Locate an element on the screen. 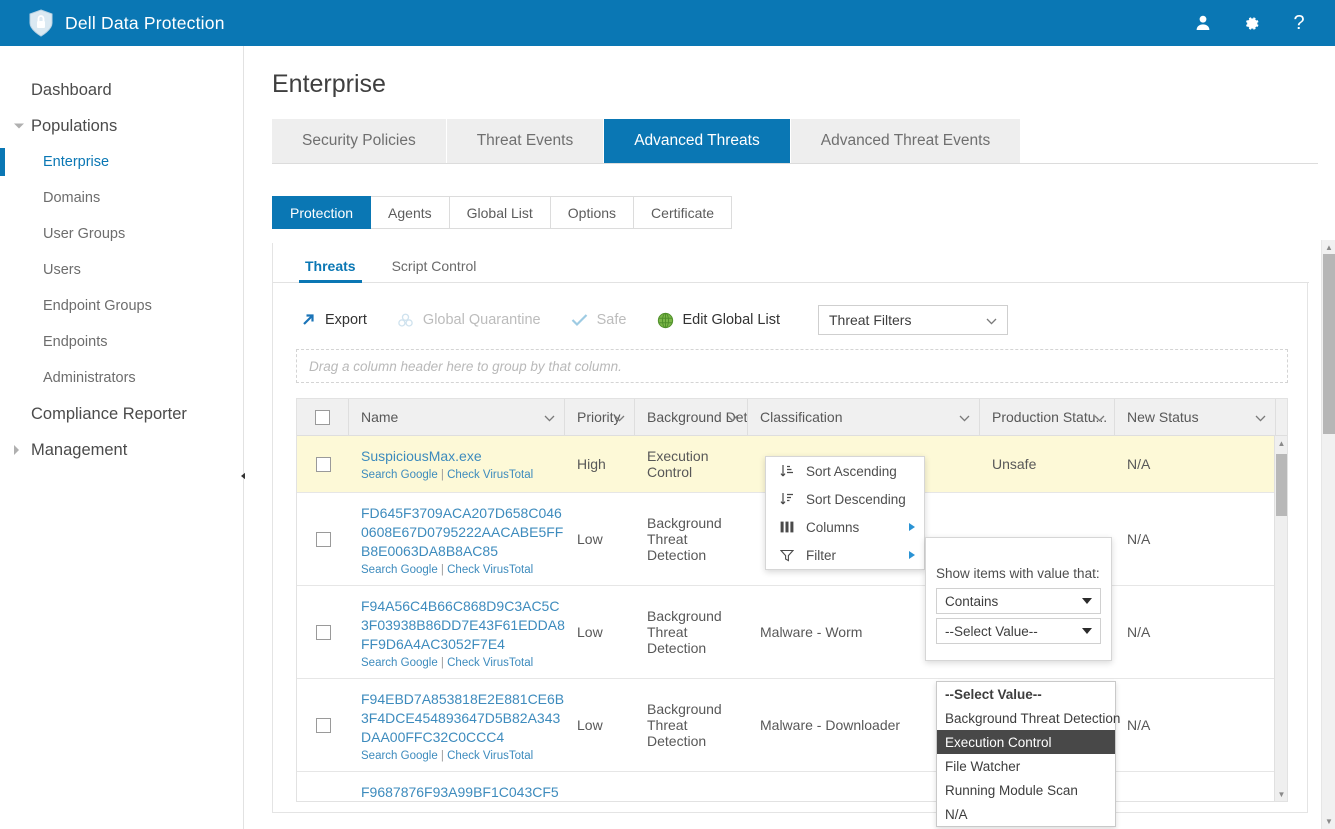 The image size is (1335, 829). page-scroll-thumb is located at coordinates (1329, 344).